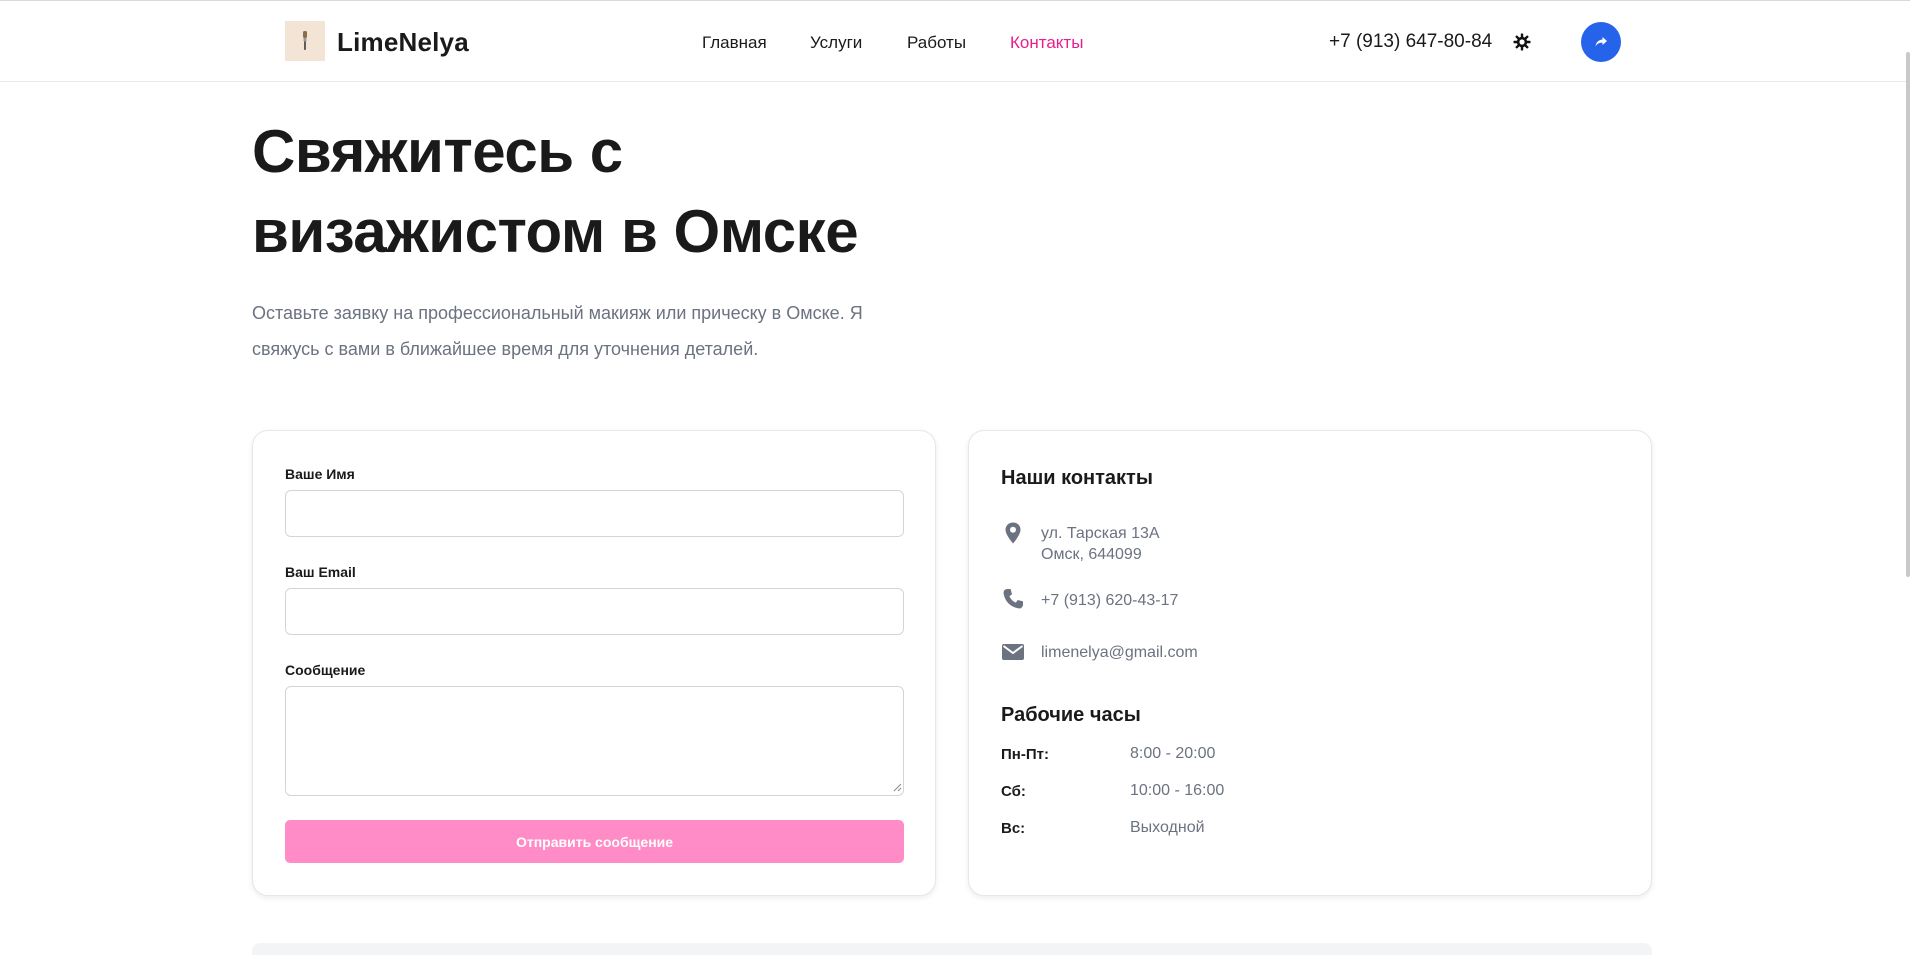  I want to click on message-label: Сообщение, so click(325, 670).